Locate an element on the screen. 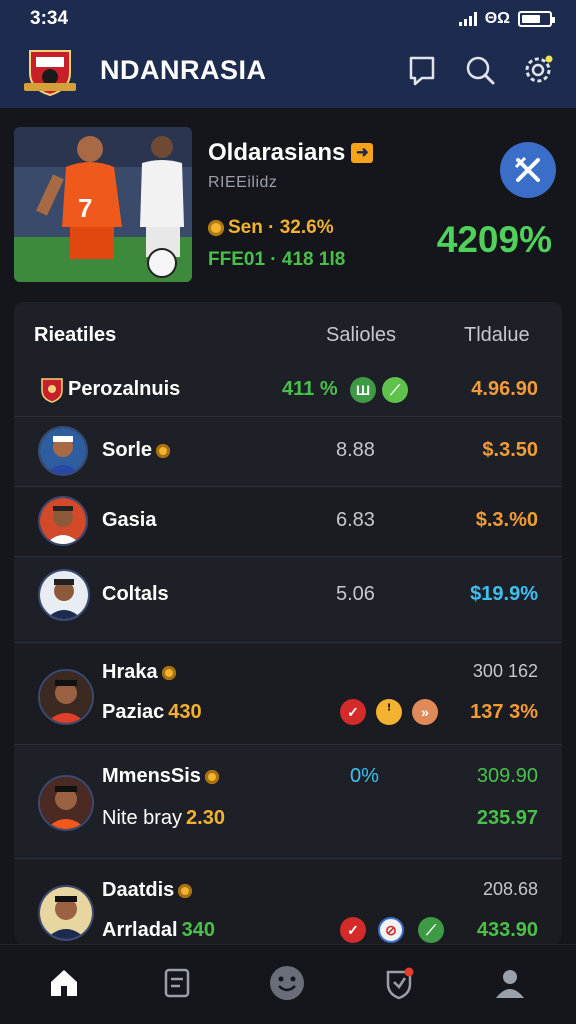 The height and width of the screenshot is (1024, 576). alert-icon: ꜝ is located at coordinates (389, 712).